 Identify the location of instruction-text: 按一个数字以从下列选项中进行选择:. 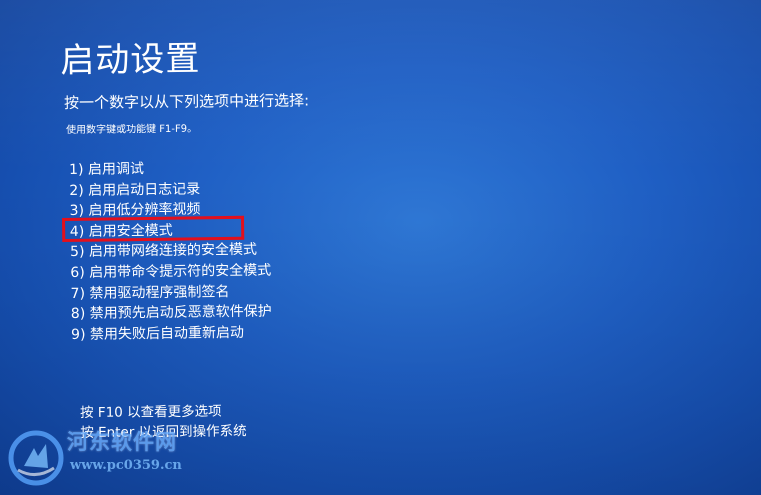
(187, 101).